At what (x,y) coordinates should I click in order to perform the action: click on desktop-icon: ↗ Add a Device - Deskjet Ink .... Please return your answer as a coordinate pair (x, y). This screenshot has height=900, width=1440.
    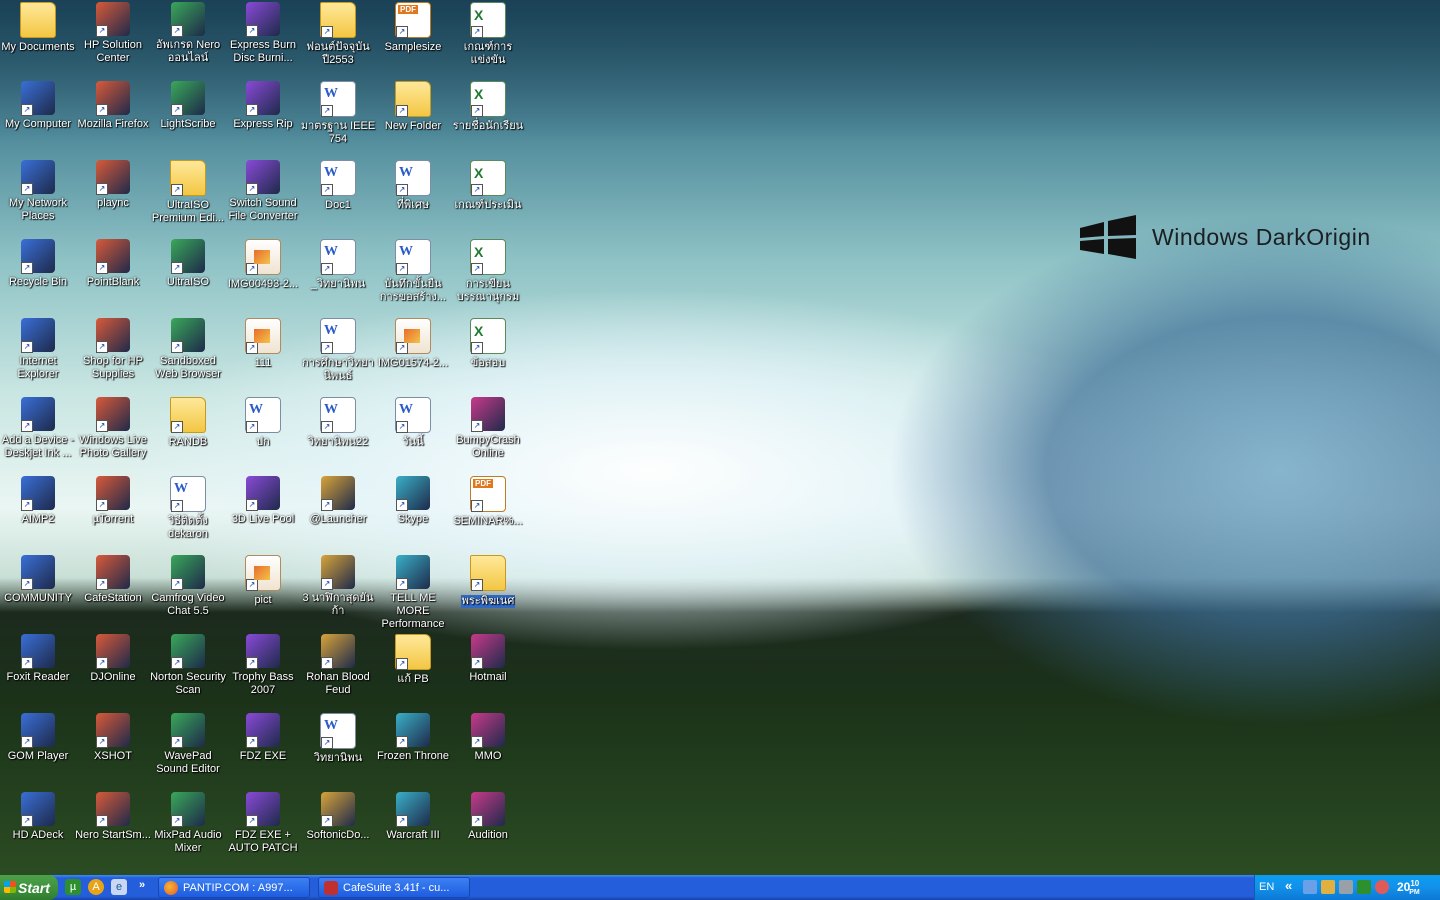
    Looking at the image, I should click on (38, 428).